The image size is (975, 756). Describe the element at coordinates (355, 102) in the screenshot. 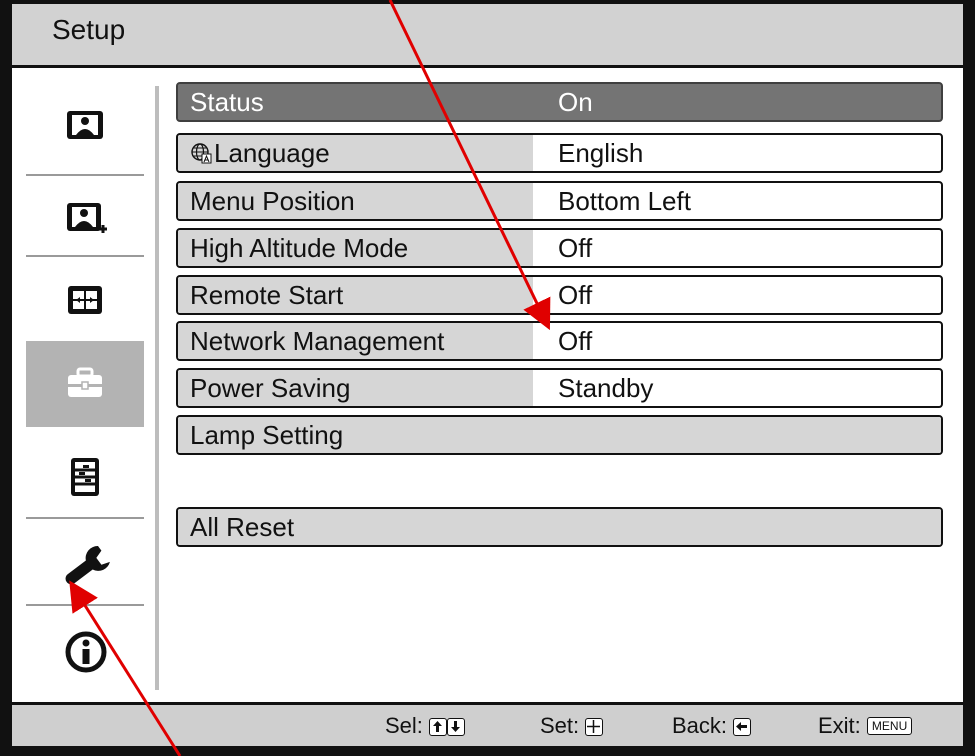

I see `status-label: Status` at that location.